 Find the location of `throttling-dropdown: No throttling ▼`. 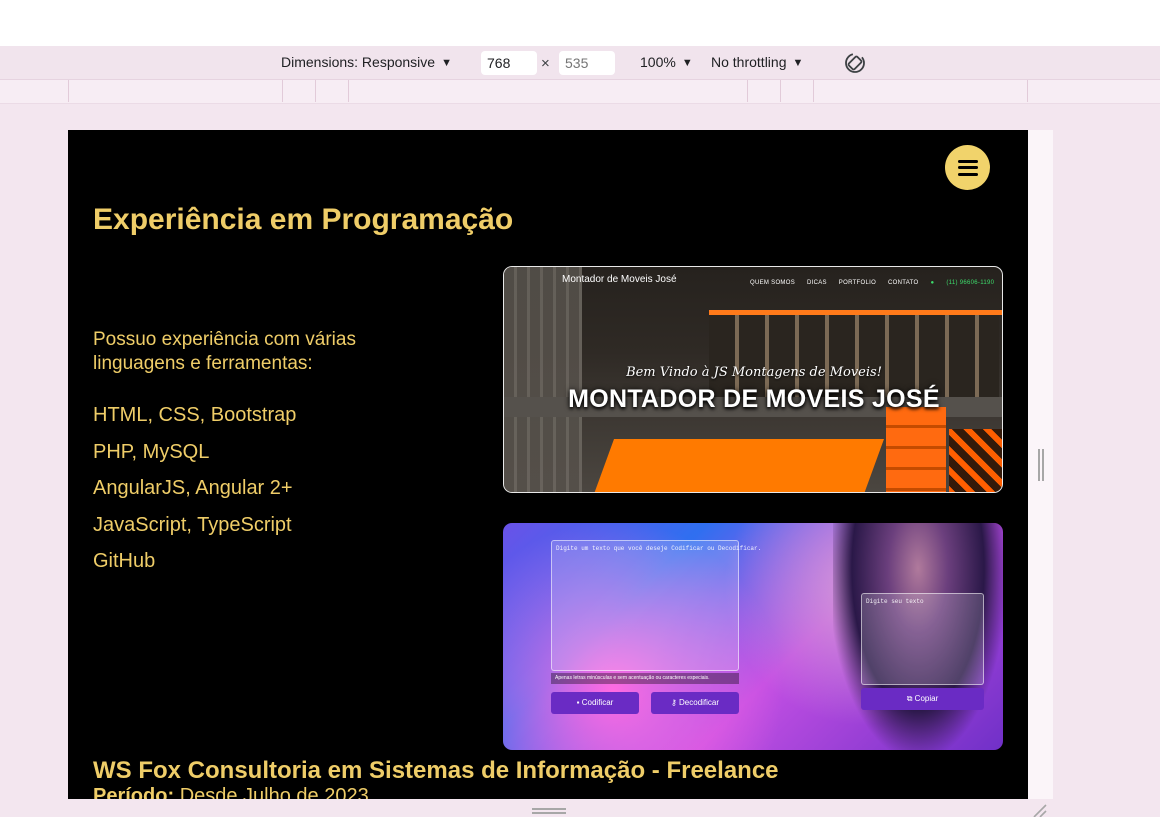

throttling-dropdown: No throttling ▼ is located at coordinates (757, 63).